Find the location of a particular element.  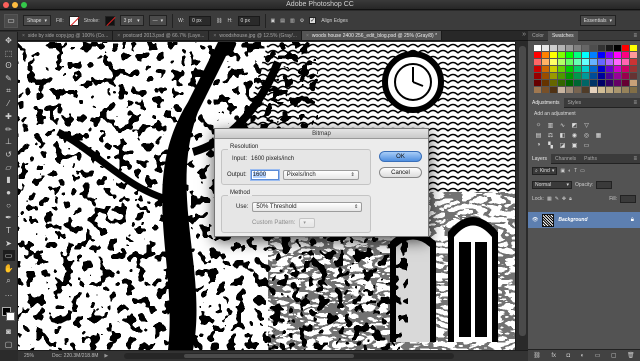

zoom-tool-icon: ⌕ is located at coordinates (9, 281).